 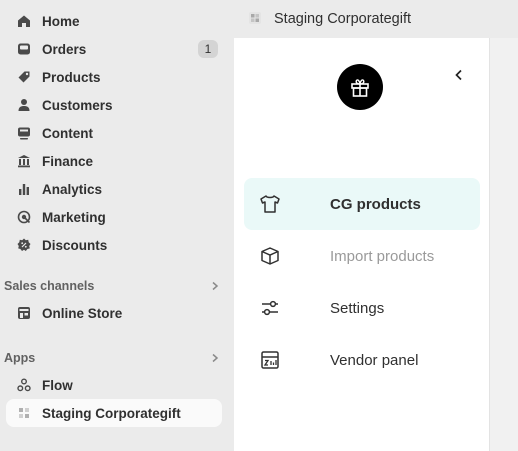 I want to click on nav-item-home: Home, so click(x=114, y=21).